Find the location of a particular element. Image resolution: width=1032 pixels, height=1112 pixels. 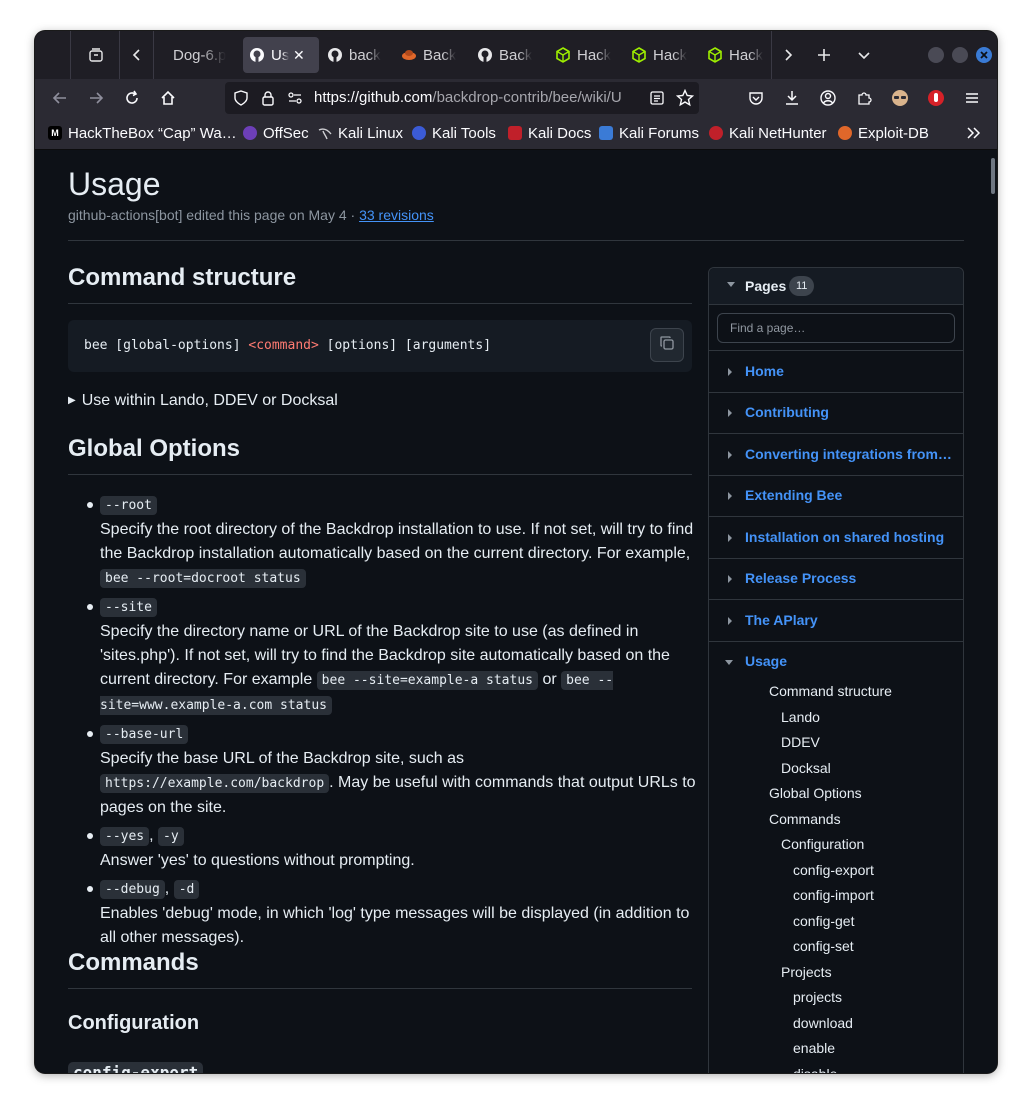

tab-backdrop: Back is located at coordinates (430, 55).